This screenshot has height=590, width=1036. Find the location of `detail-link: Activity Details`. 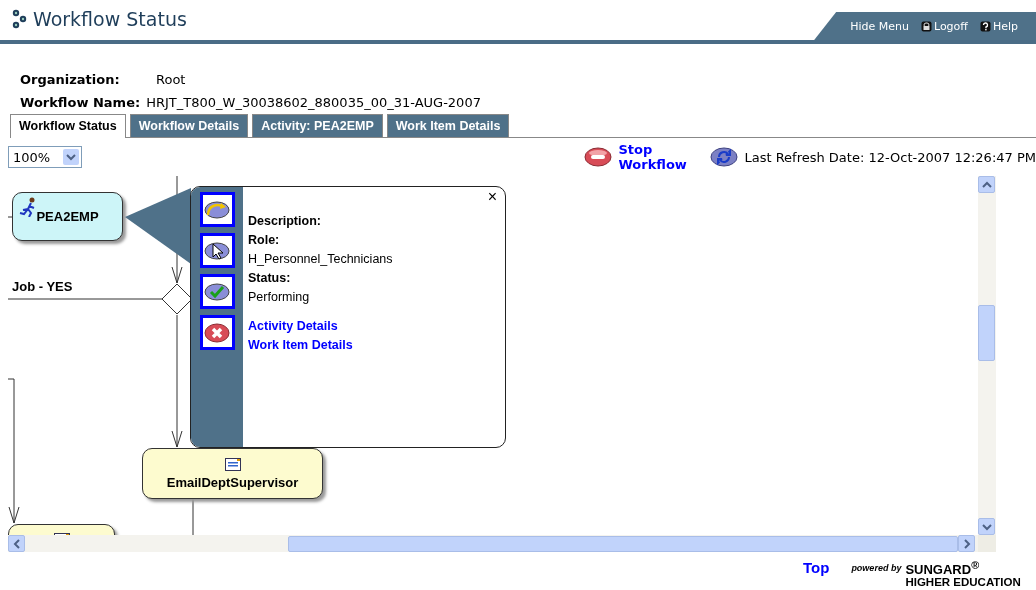

detail-link: Activity Details is located at coordinates (293, 326).